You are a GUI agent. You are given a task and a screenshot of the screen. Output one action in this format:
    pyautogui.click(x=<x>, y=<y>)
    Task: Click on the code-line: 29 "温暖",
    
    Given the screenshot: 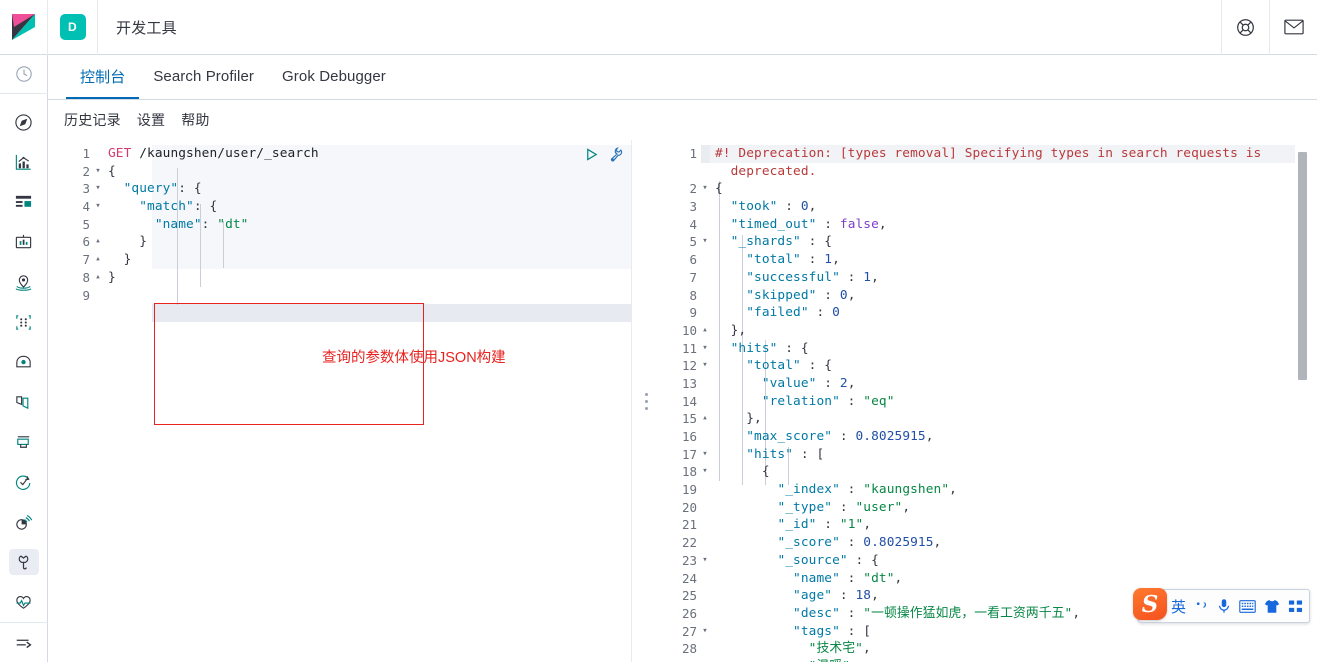 What is the action you would take?
    pyautogui.click(x=989, y=659)
    